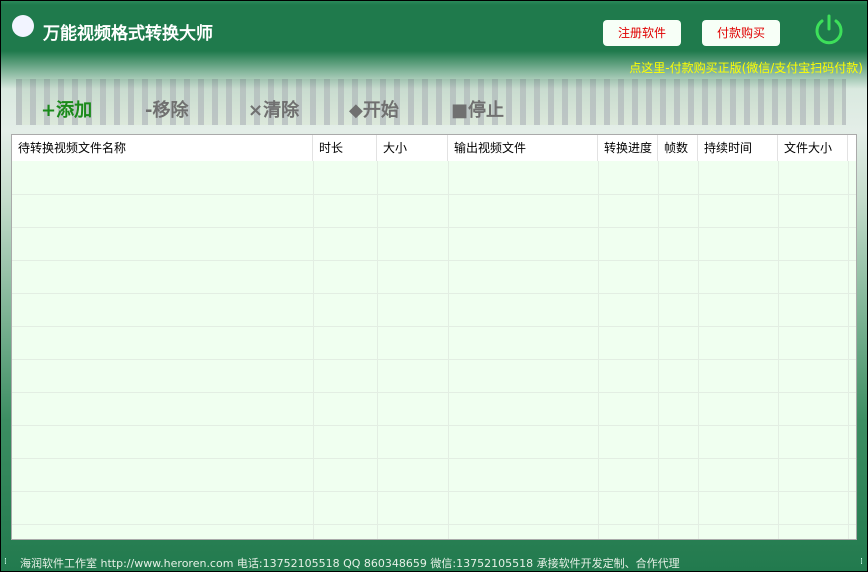 This screenshot has height=572, width=868. I want to click on register-button: 注册软件, so click(642, 33).